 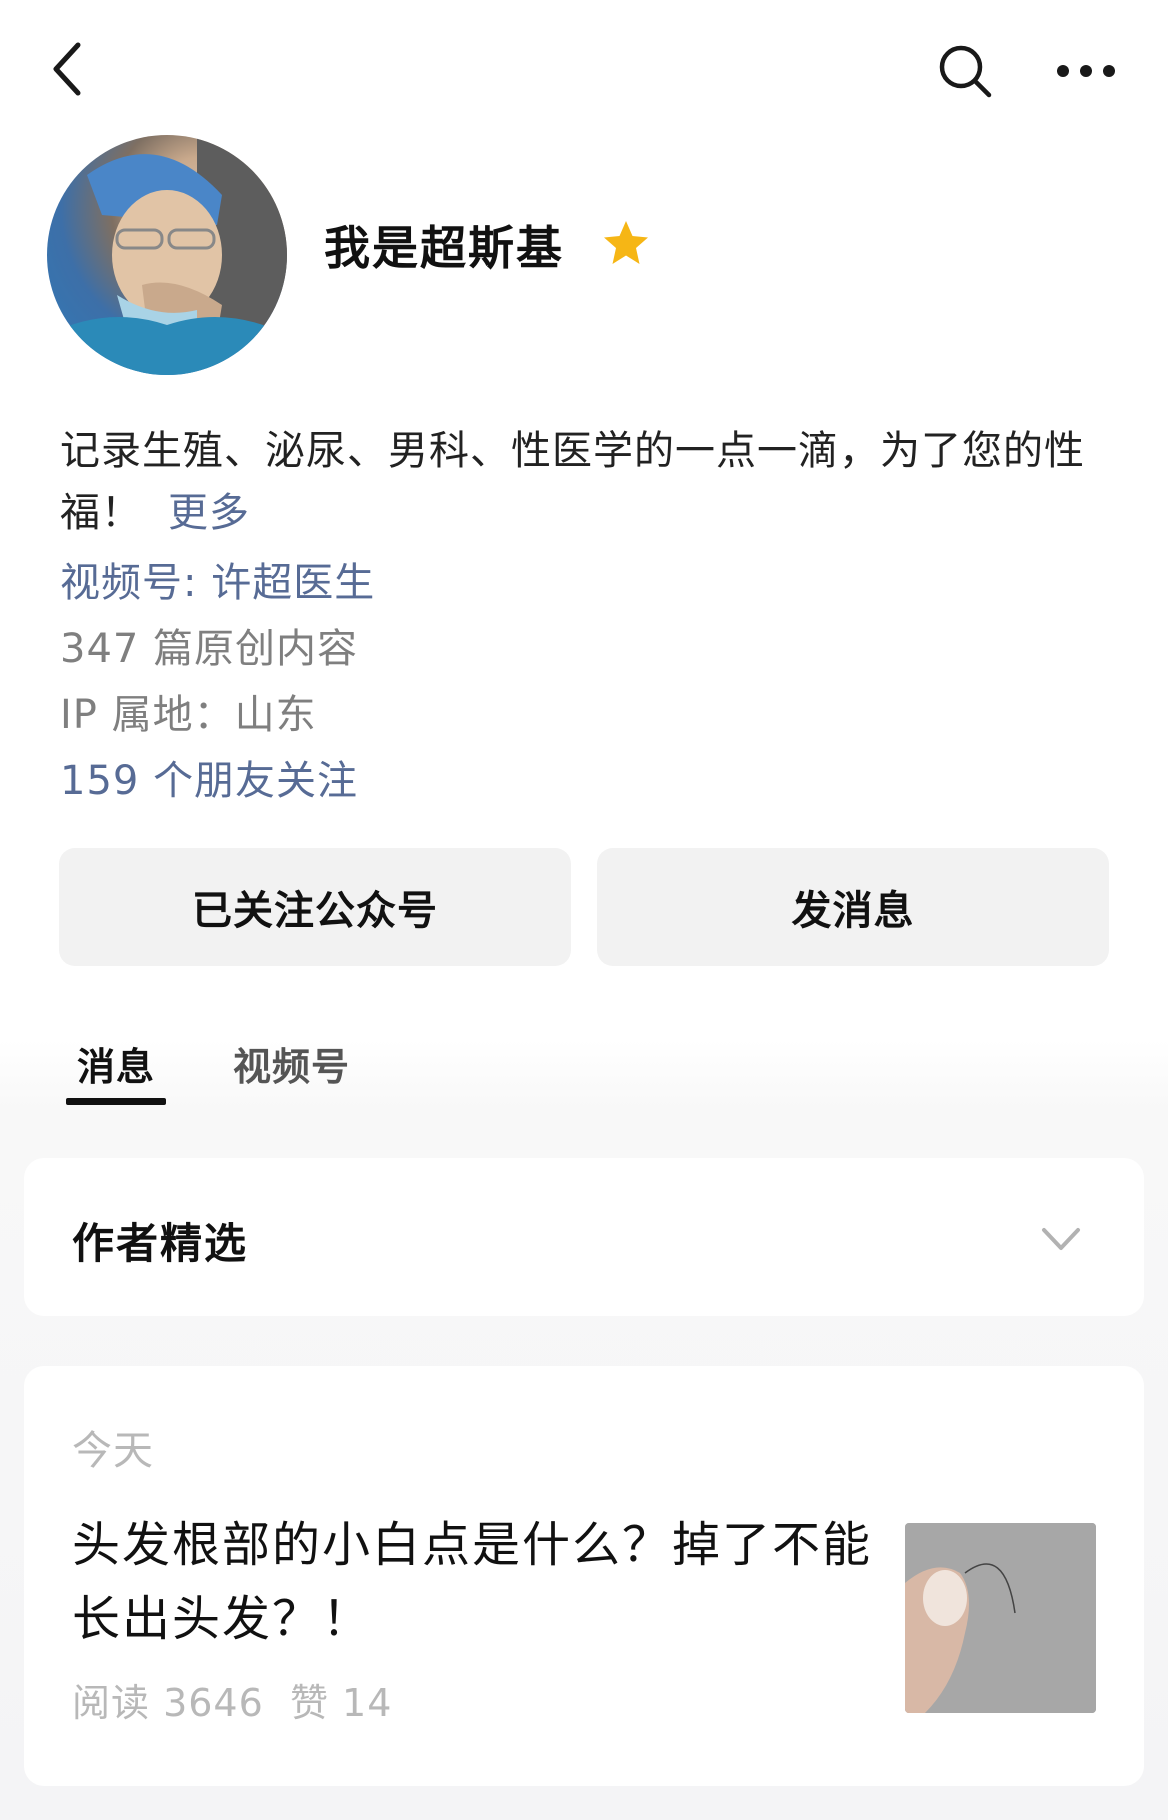 I want to click on bio-more-link: 更多, so click(x=209, y=513).